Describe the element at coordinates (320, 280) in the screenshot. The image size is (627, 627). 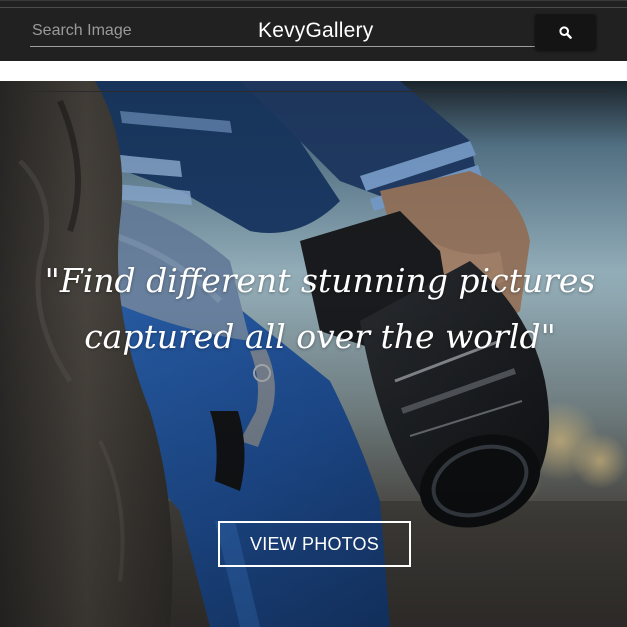
I see `tagline-line-1: "Find different stunning pictures` at that location.